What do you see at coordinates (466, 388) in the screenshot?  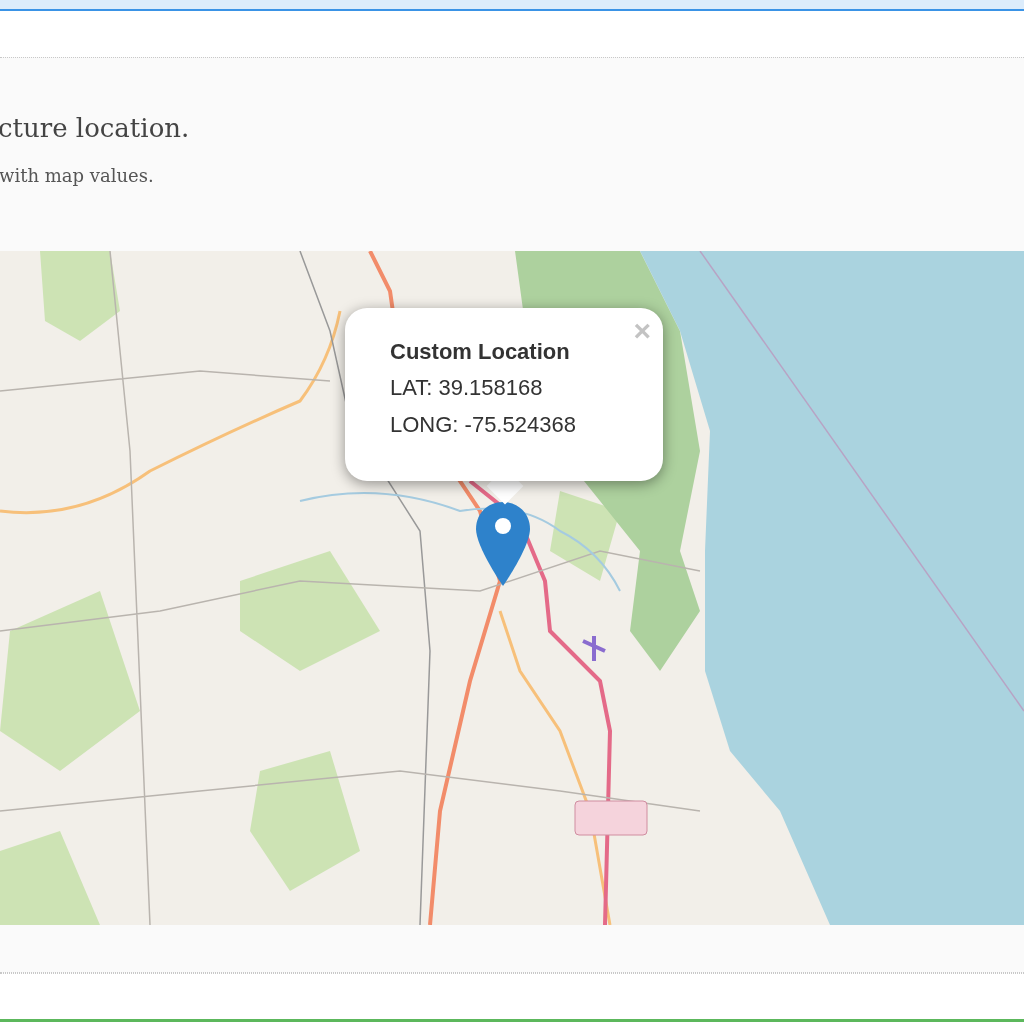 I see `coordinate-text: LAT: 39.158168` at bounding box center [466, 388].